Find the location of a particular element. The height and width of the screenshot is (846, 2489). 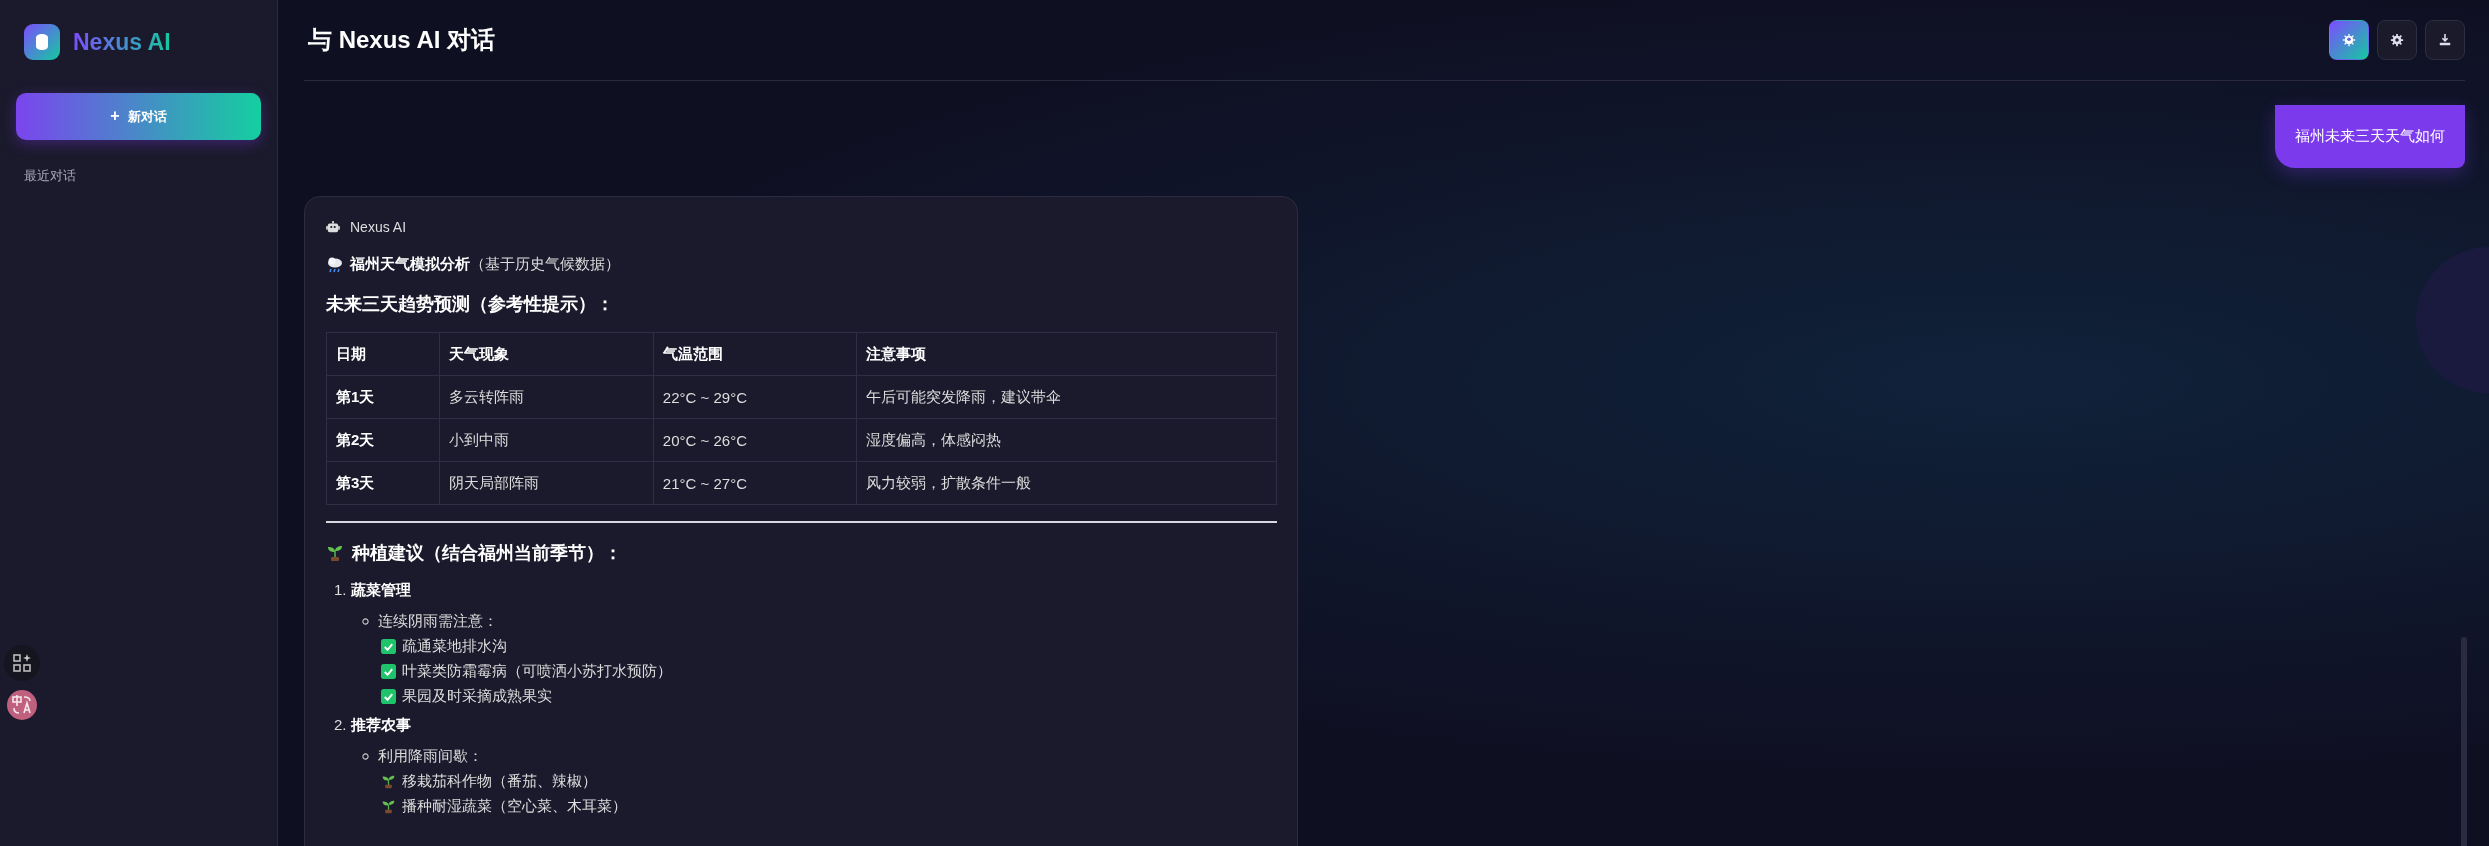

table-cell: 阴天局部阵雨 is located at coordinates (546, 483).